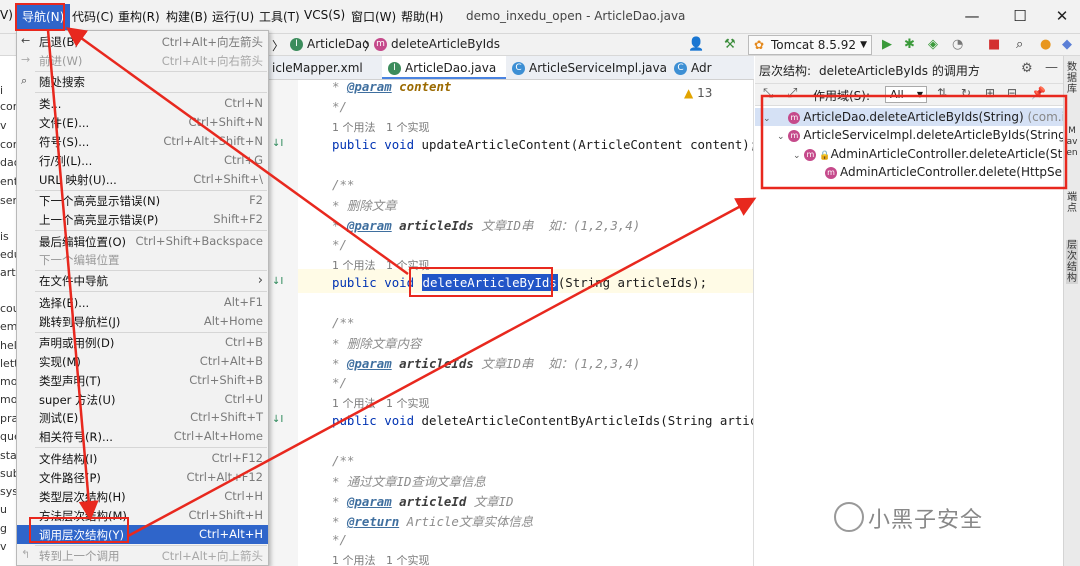 The image size is (1080, 566). What do you see at coordinates (1020, 16) in the screenshot?
I see `maximize-icon: ☐` at bounding box center [1020, 16].